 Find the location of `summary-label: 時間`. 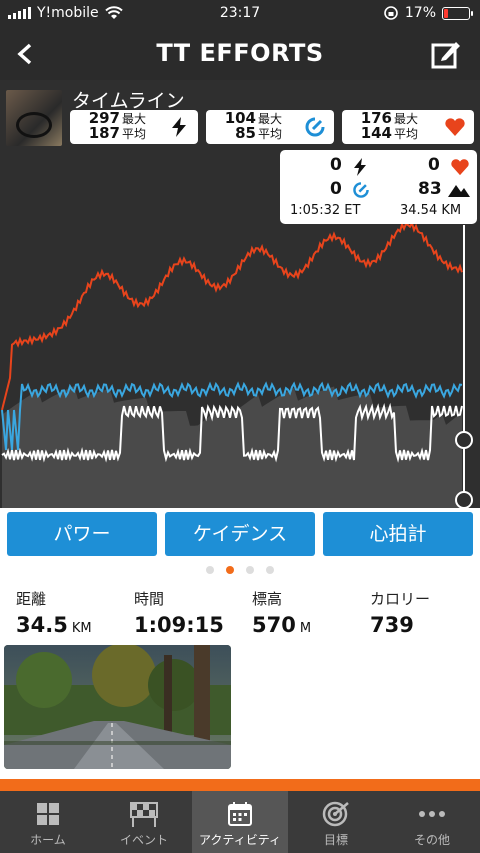

summary-label: 時間 is located at coordinates (149, 599).